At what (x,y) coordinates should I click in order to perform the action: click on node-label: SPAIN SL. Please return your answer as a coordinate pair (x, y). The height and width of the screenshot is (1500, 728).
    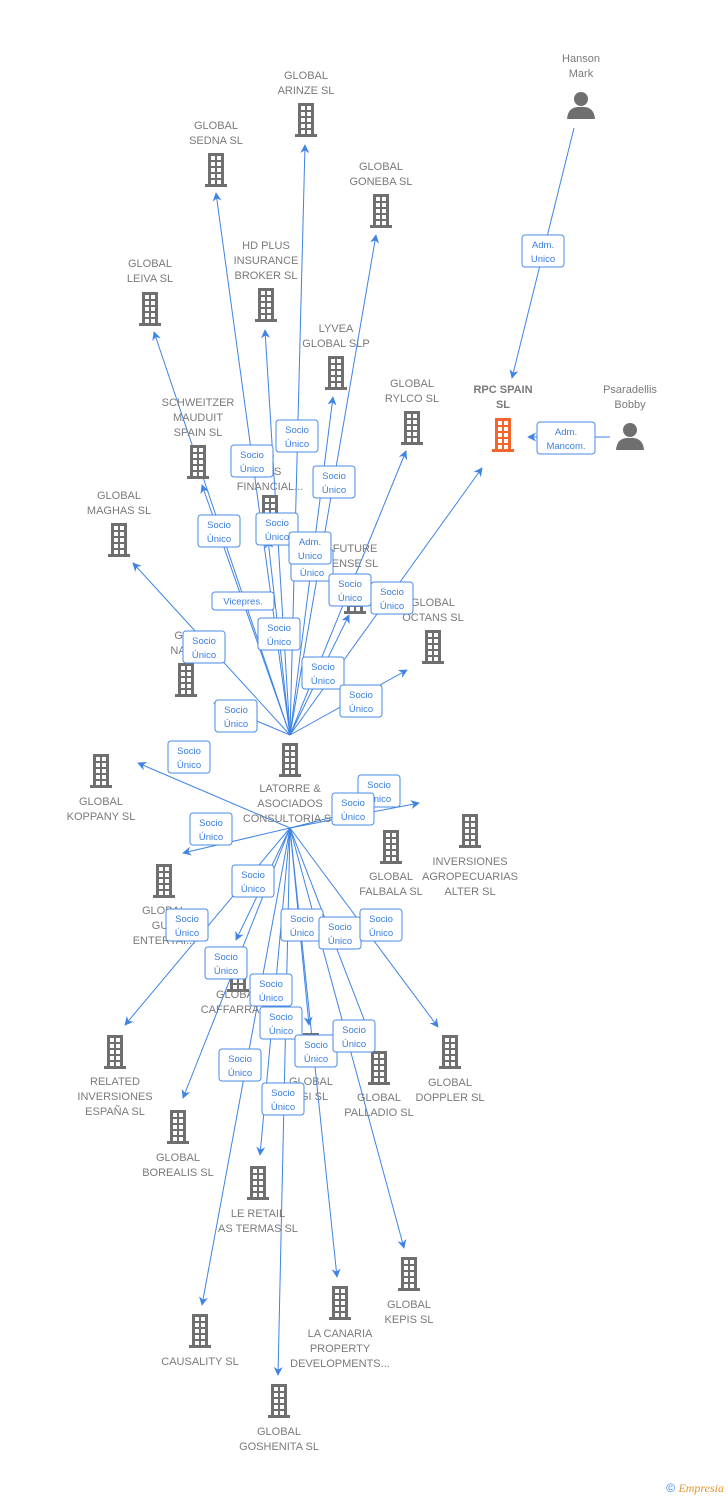
    Looking at the image, I should click on (198, 433).